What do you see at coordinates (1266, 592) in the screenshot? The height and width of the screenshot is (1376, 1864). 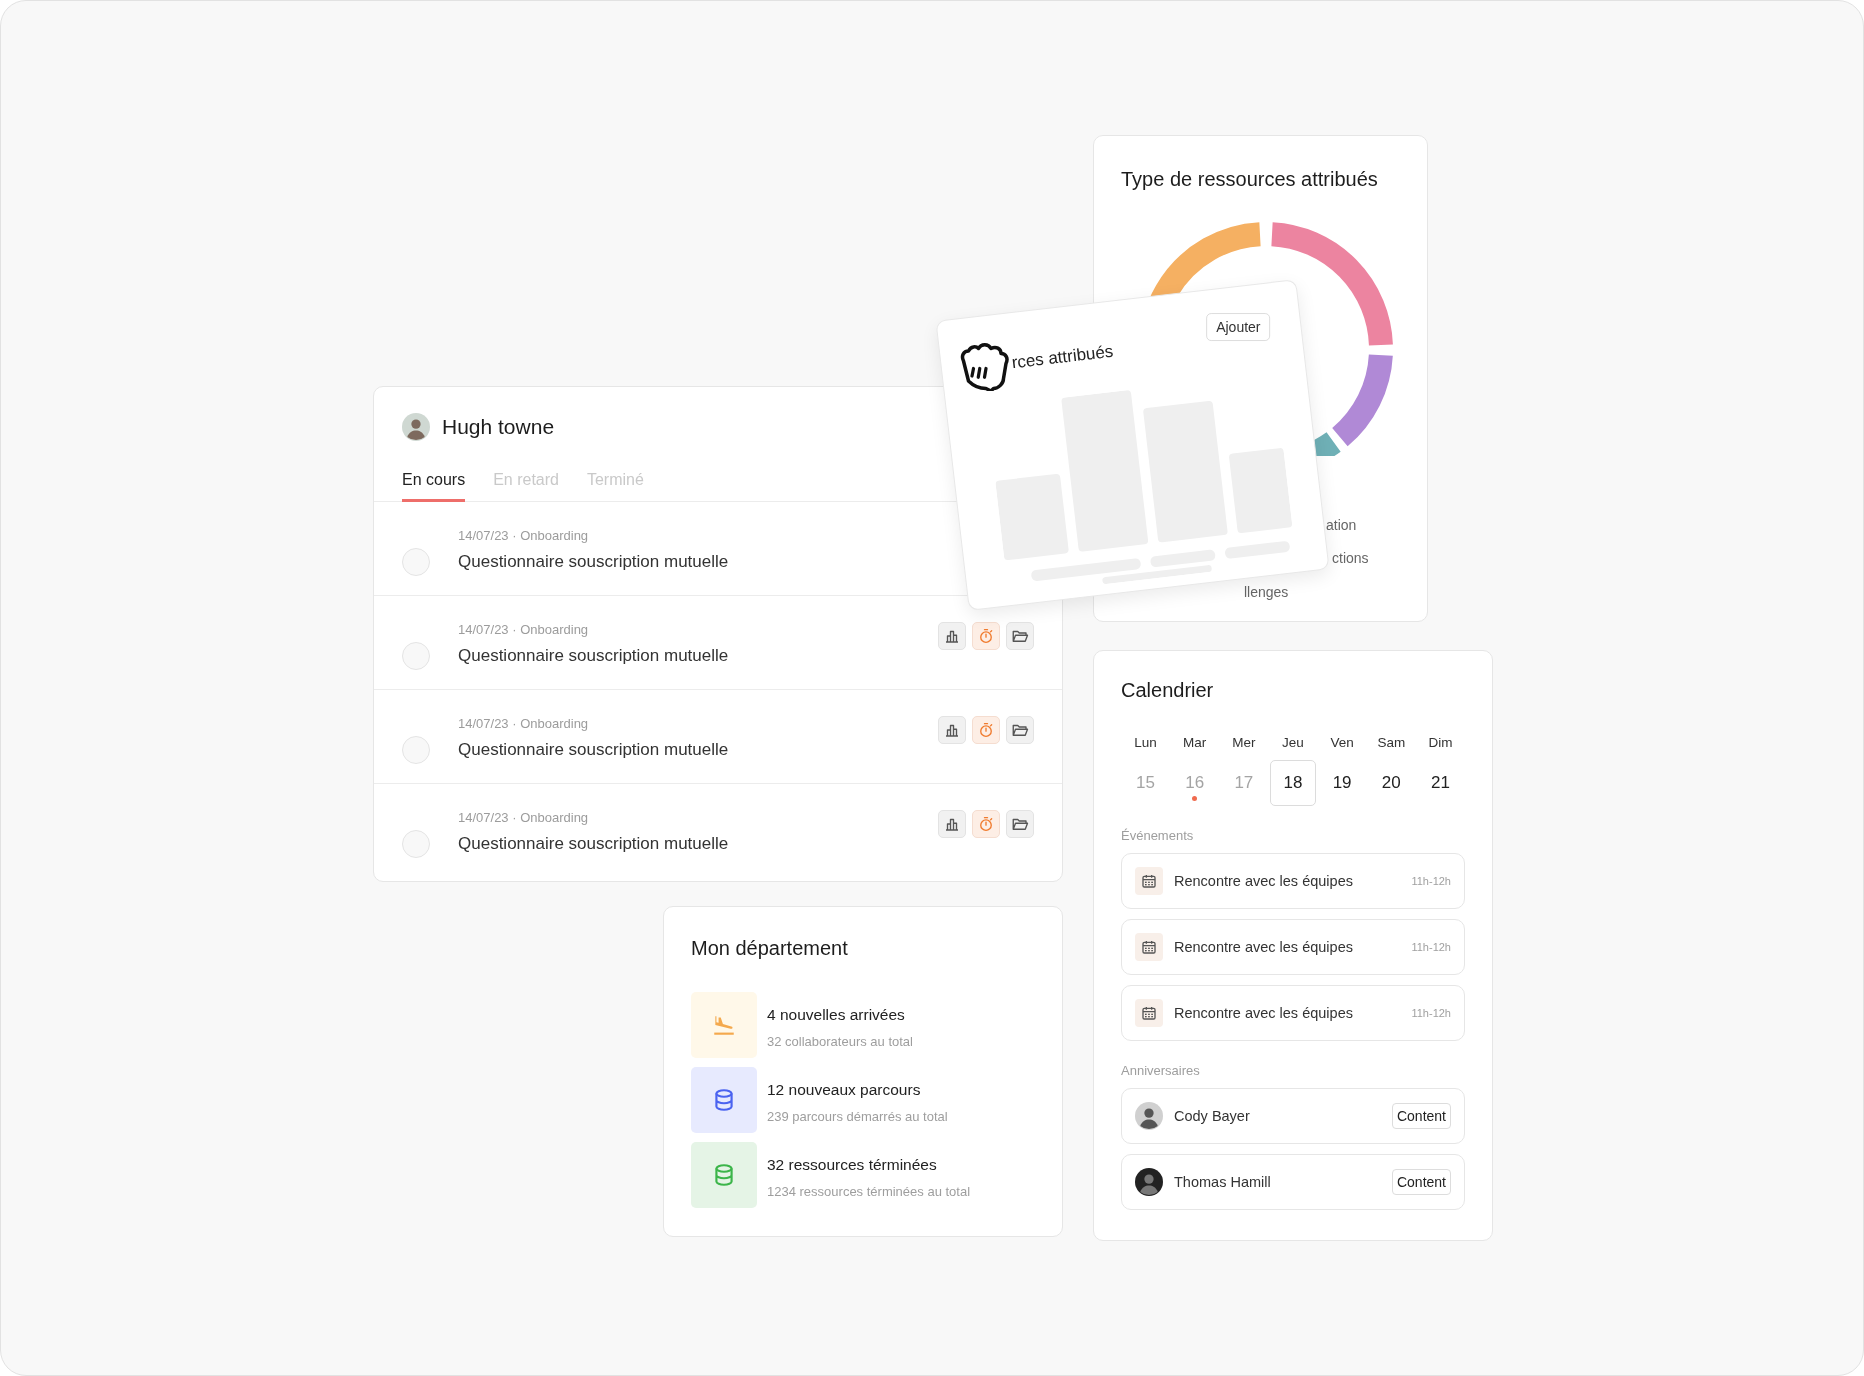 I see `legend-label: llenges` at bounding box center [1266, 592].